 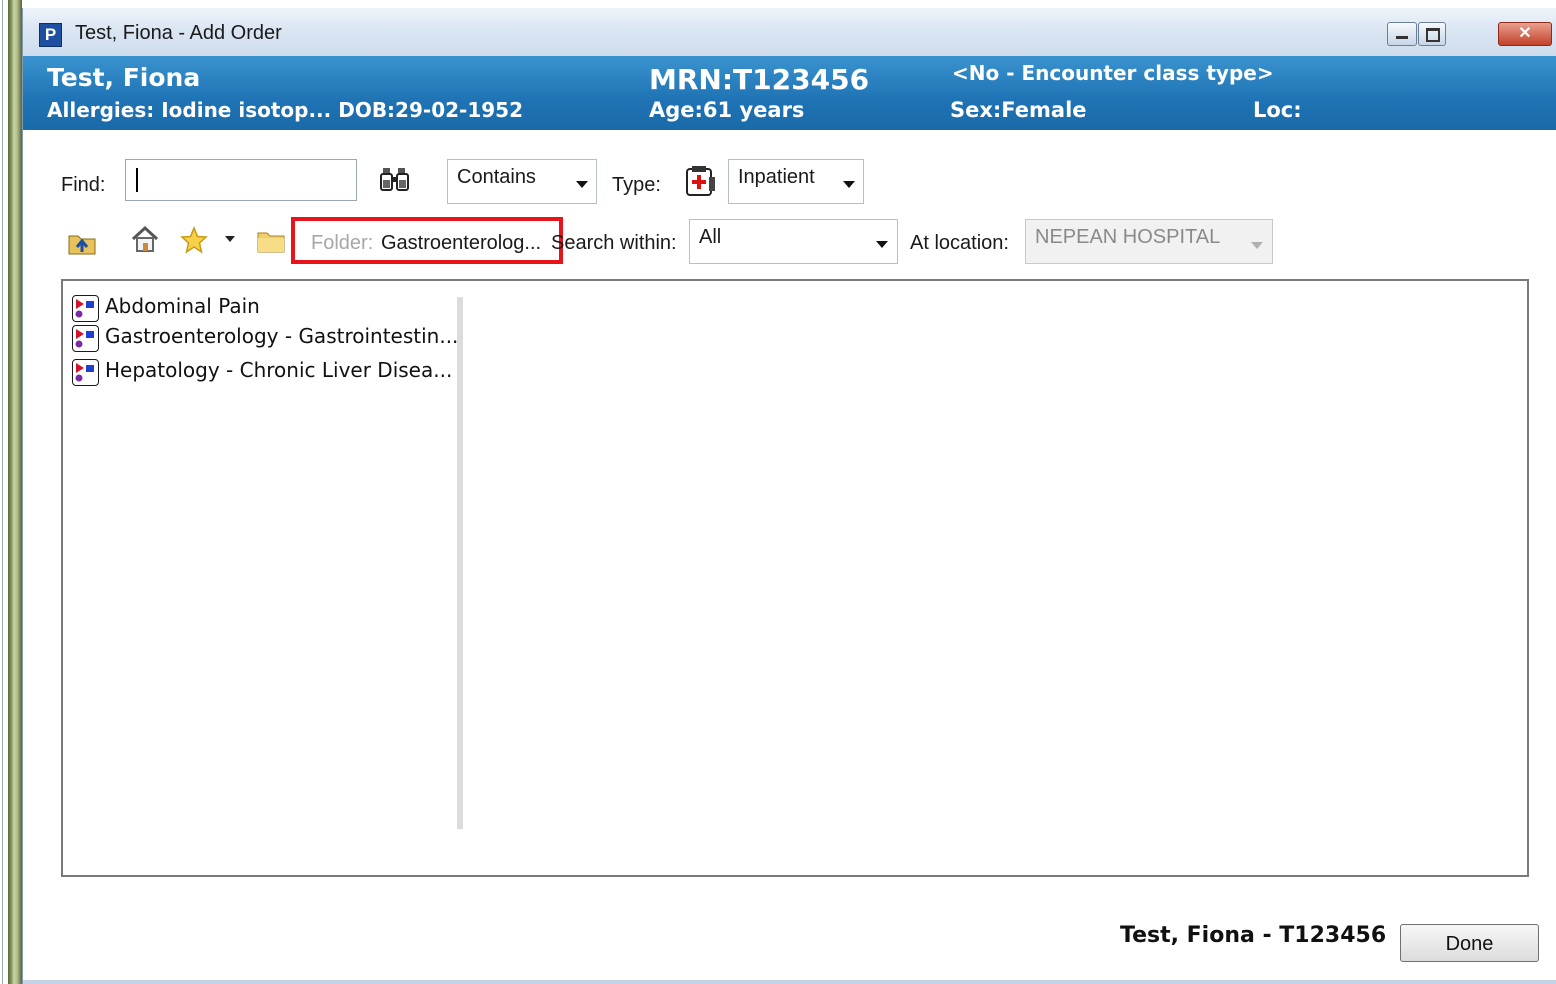 What do you see at coordinates (83, 185) in the screenshot?
I see `find-label: Find:` at bounding box center [83, 185].